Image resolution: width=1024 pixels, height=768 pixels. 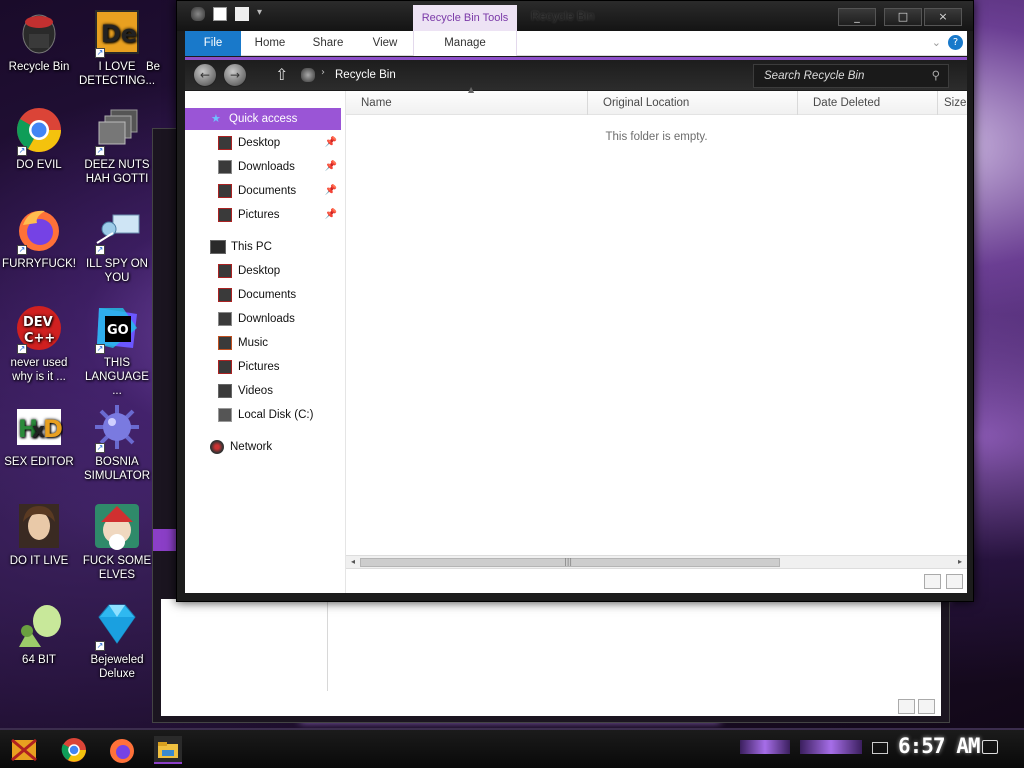 What do you see at coordinates (153, 67) in the screenshot?
I see `desktop-icon-label: Be` at bounding box center [153, 67].